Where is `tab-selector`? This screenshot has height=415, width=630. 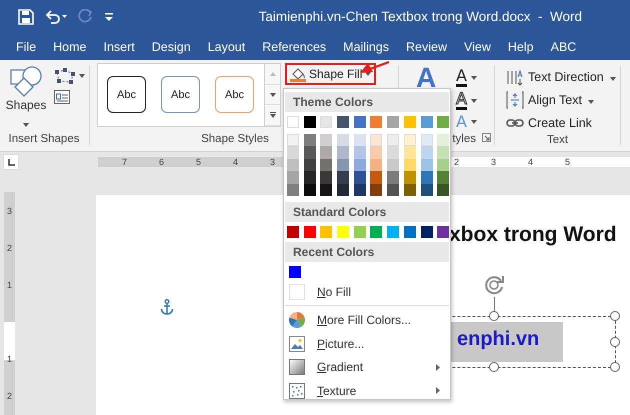 tab-selector is located at coordinates (11, 162).